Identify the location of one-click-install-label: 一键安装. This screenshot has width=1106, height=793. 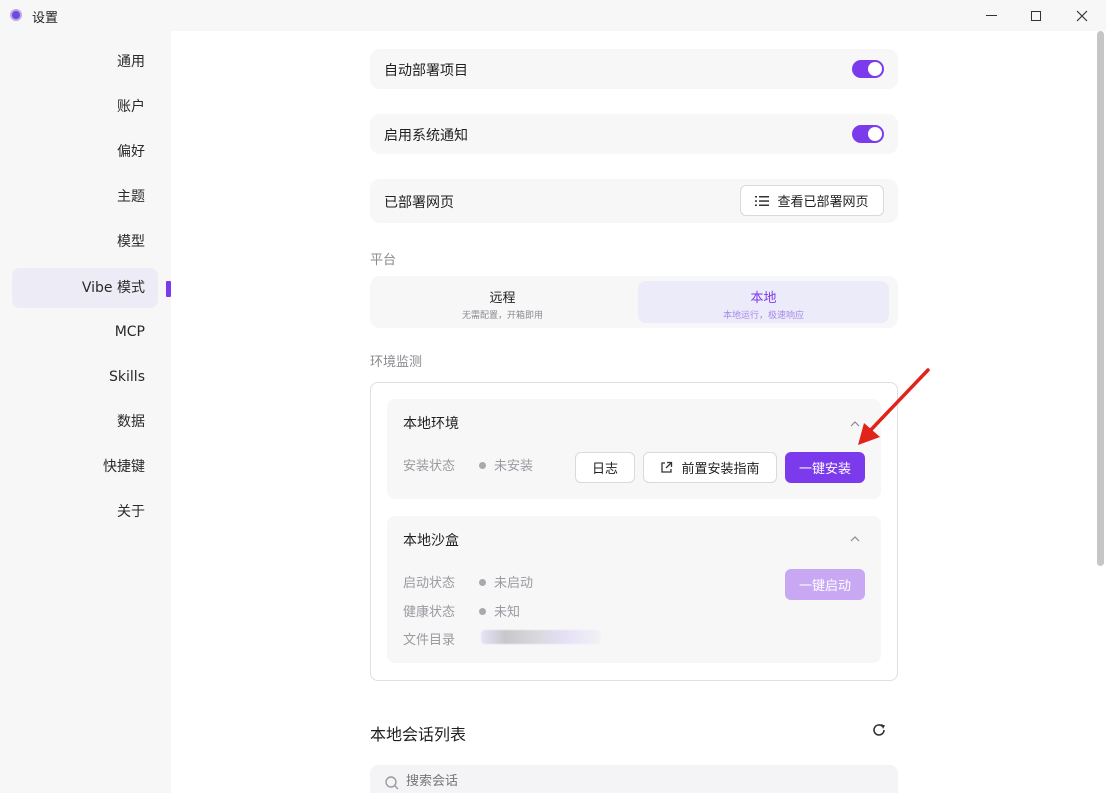
(824, 469).